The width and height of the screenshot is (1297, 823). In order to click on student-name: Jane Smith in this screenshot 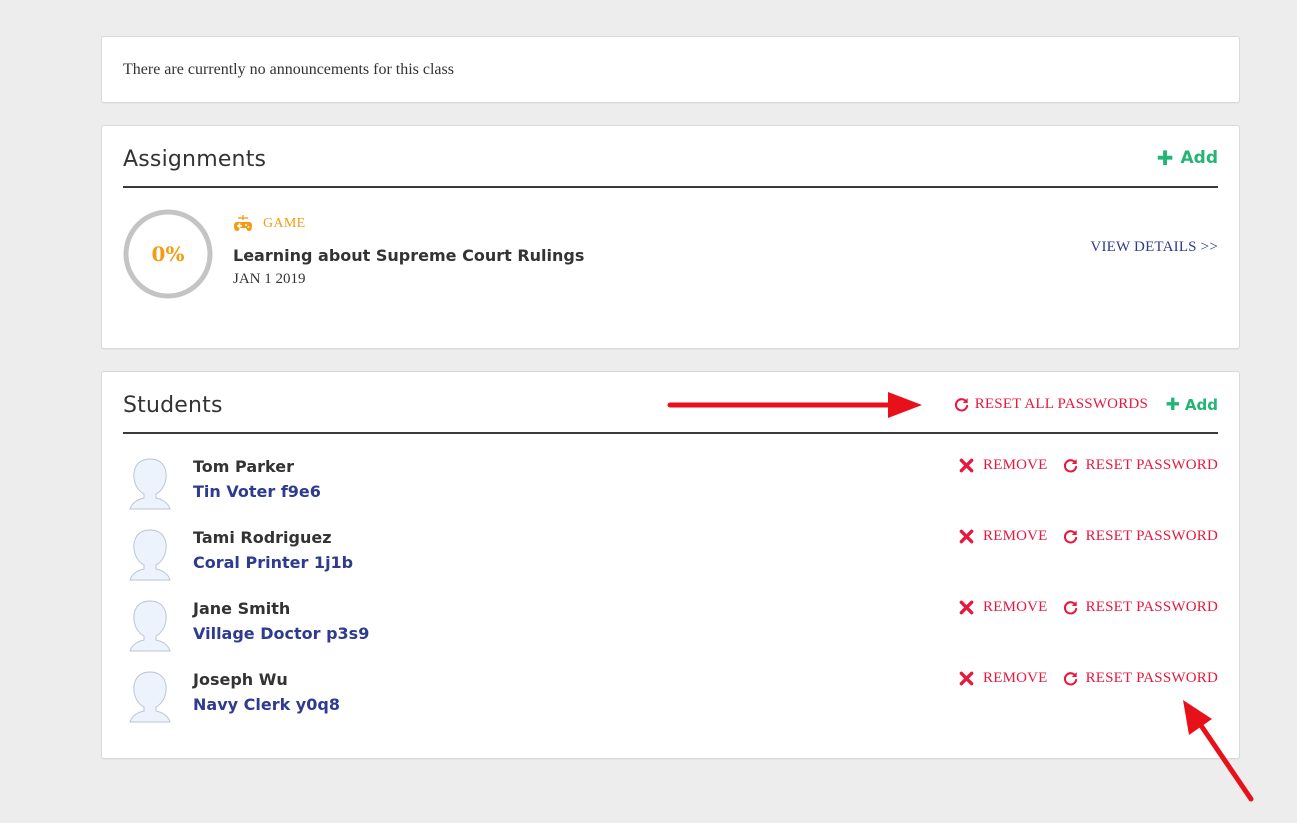, I will do `click(242, 608)`.